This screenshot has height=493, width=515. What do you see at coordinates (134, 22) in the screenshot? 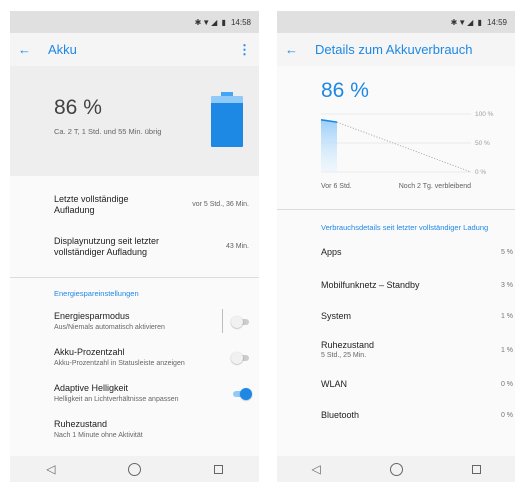
I see `status-bar: ✱▼◢ ▮ 14:58` at bounding box center [134, 22].